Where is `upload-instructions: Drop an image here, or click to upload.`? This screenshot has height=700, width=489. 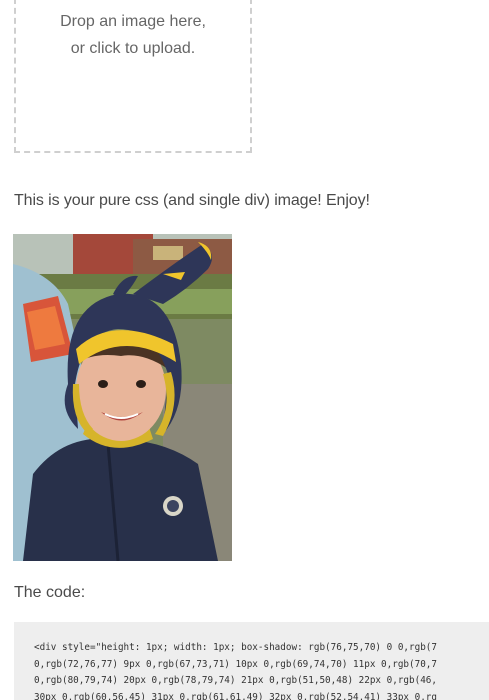
upload-instructions: Drop an image here, or click to upload. is located at coordinates (133, 35).